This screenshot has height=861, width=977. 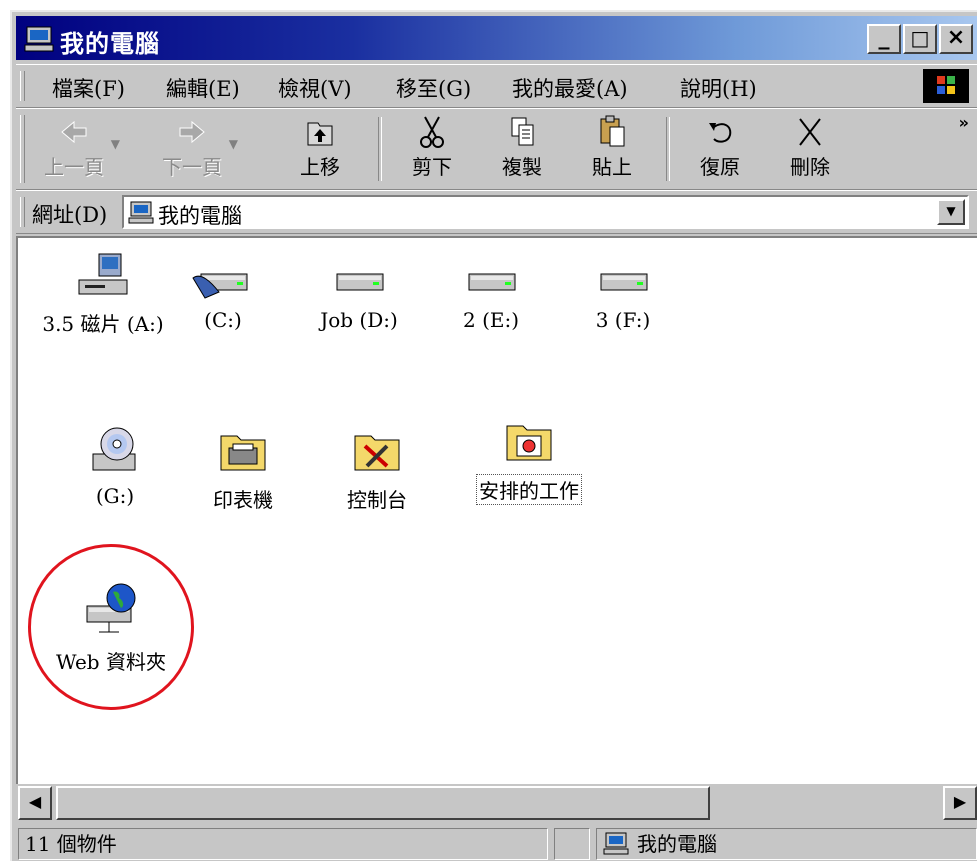 What do you see at coordinates (315, 88) in the screenshot?
I see `menu-view: 檢視(V)` at bounding box center [315, 88].